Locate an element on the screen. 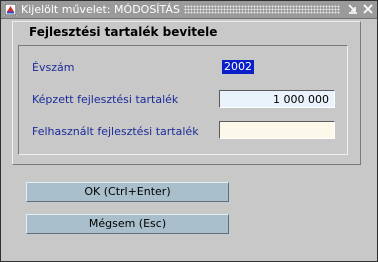  app-icon is located at coordinates (10, 9).